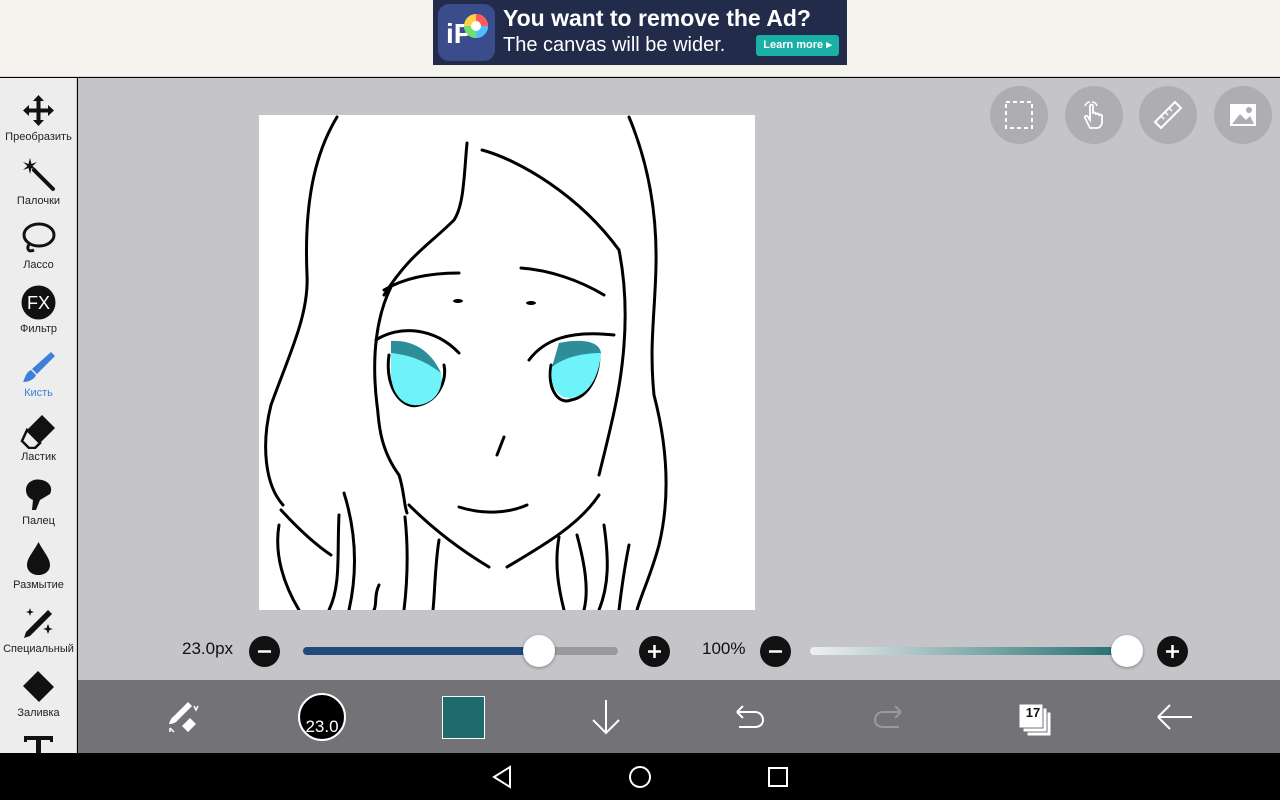 Image resolution: width=1280 pixels, height=800 pixels. I want to click on arrow-down-icon, so click(606, 717).